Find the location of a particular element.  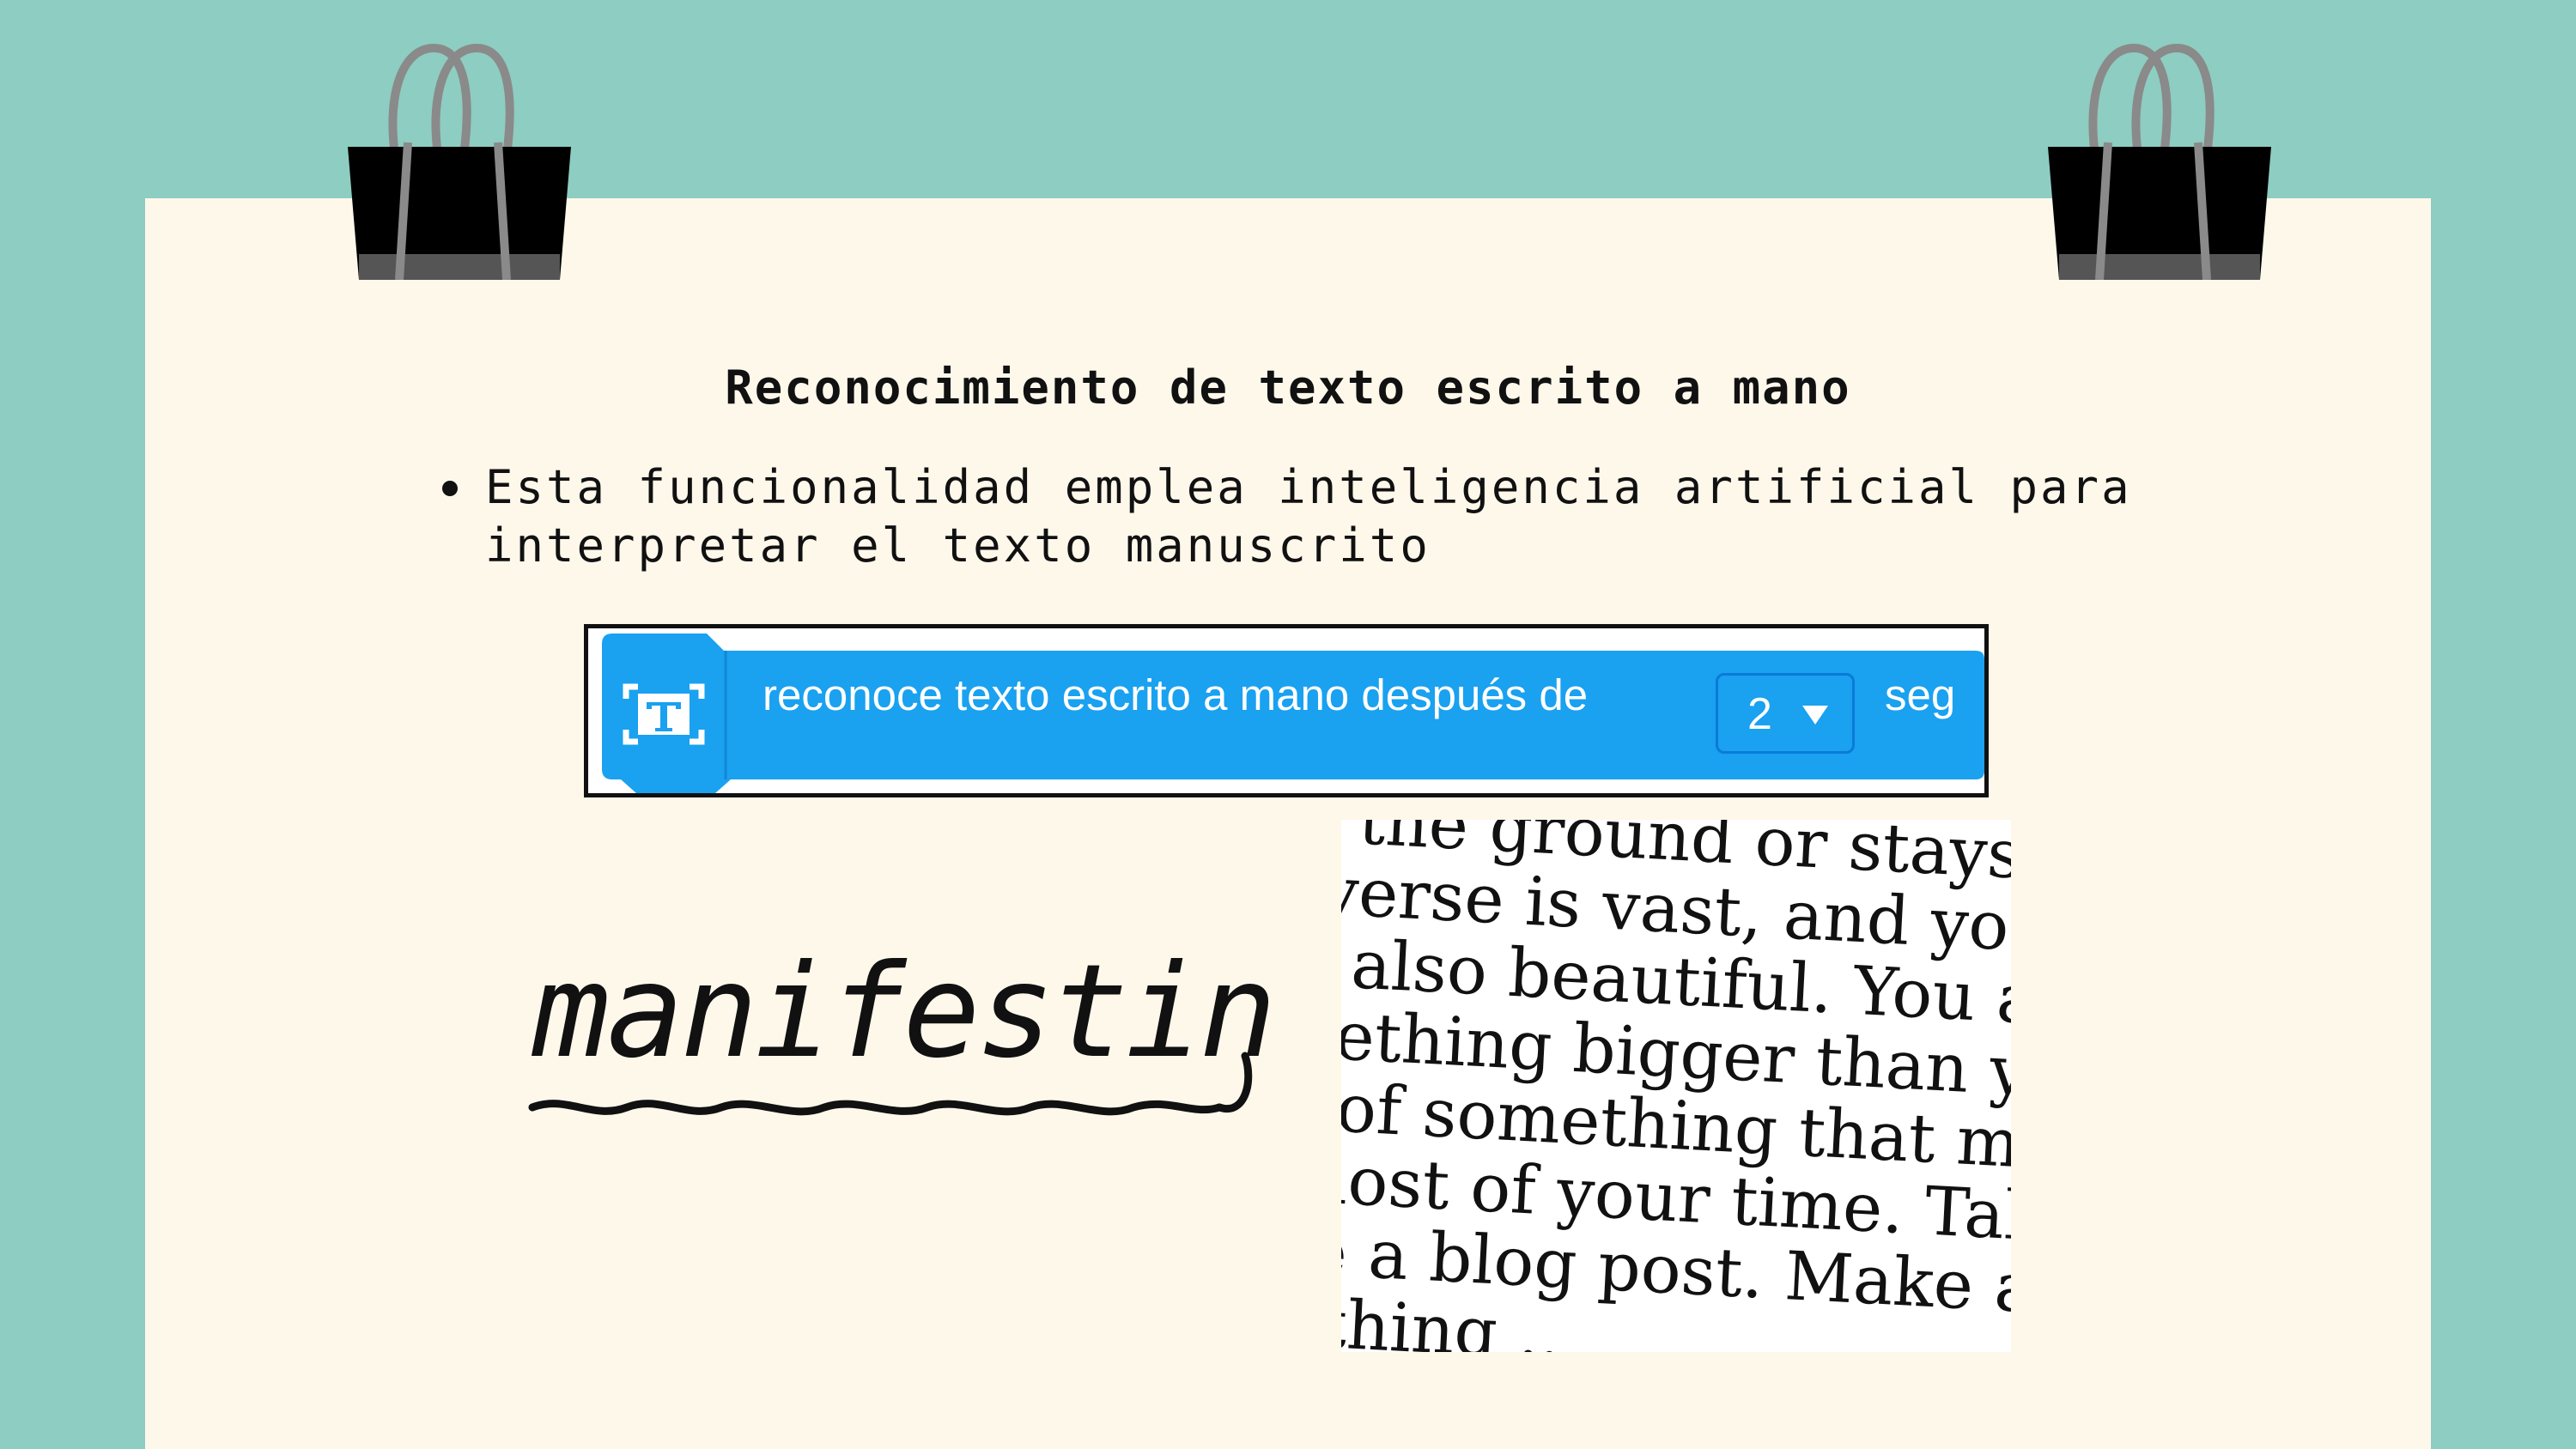

code-block-label: reconoce texto escrito a mano después de is located at coordinates (1175, 694).